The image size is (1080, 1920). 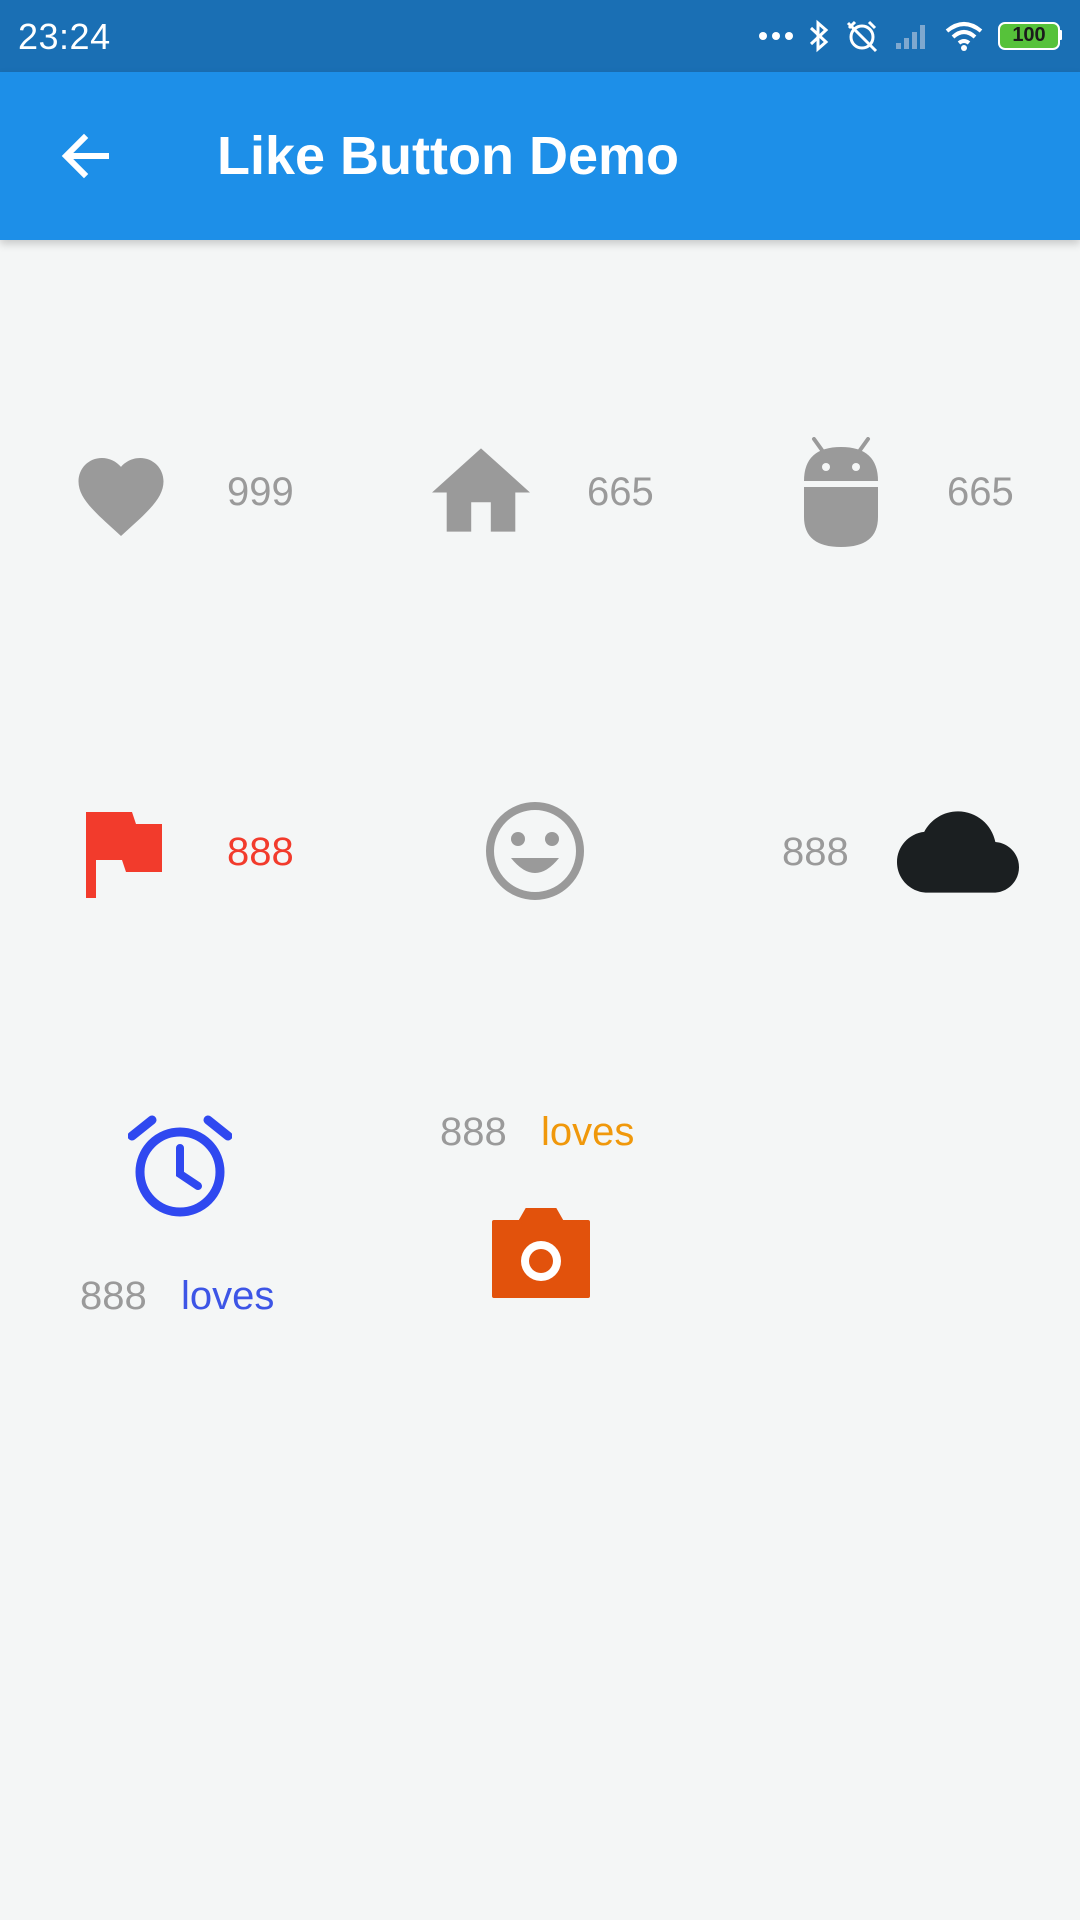 I want to click on signal-icon, so click(x=910, y=37).